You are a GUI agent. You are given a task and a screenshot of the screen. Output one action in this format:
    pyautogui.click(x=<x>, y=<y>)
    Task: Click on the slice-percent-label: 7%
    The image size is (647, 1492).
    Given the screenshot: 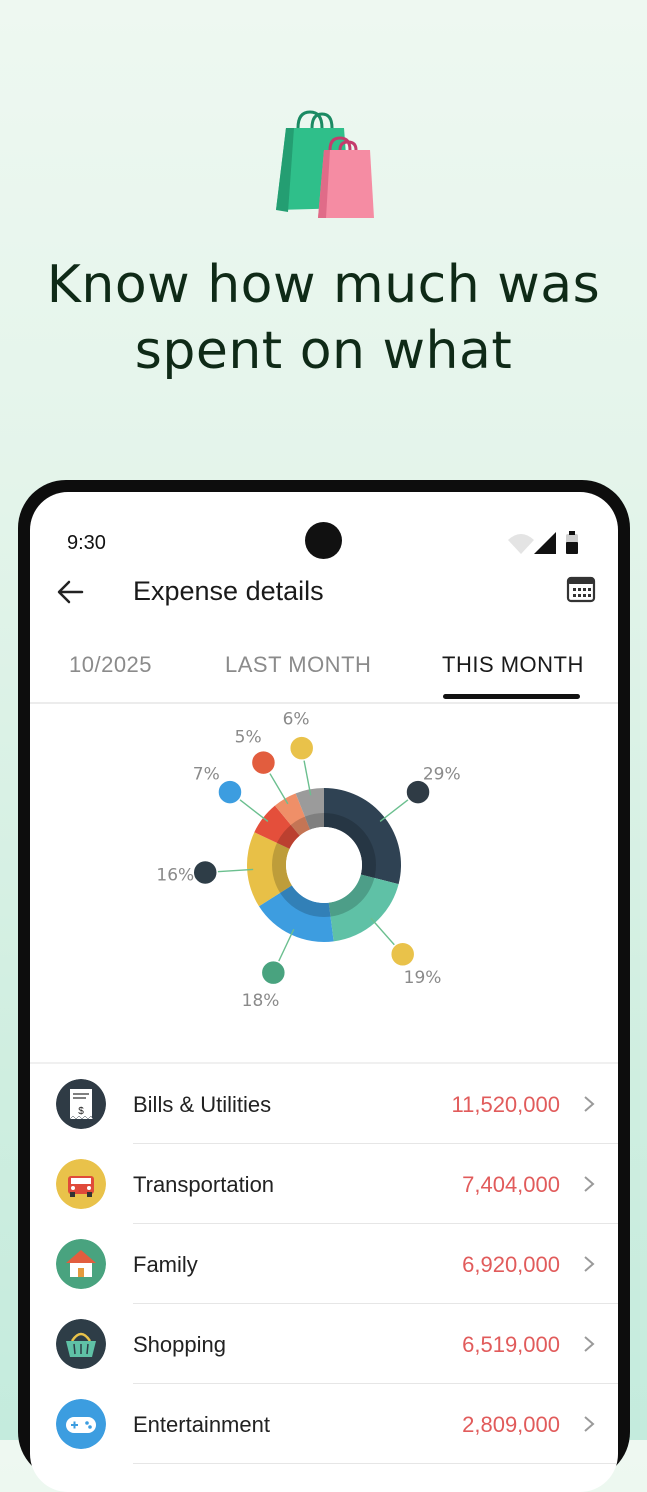 What is the action you would take?
    pyautogui.click(x=206, y=775)
    